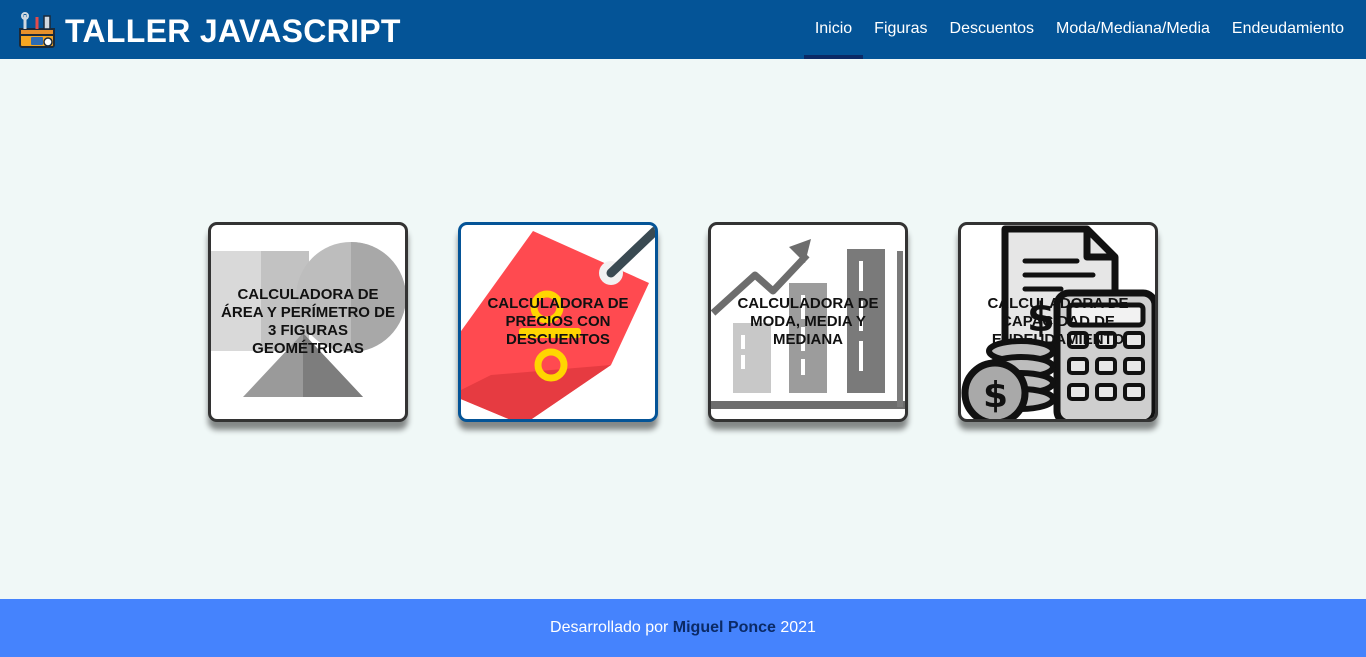 Image resolution: width=1366 pixels, height=657 pixels. I want to click on footer-author: Miguel Ponce, so click(724, 627).